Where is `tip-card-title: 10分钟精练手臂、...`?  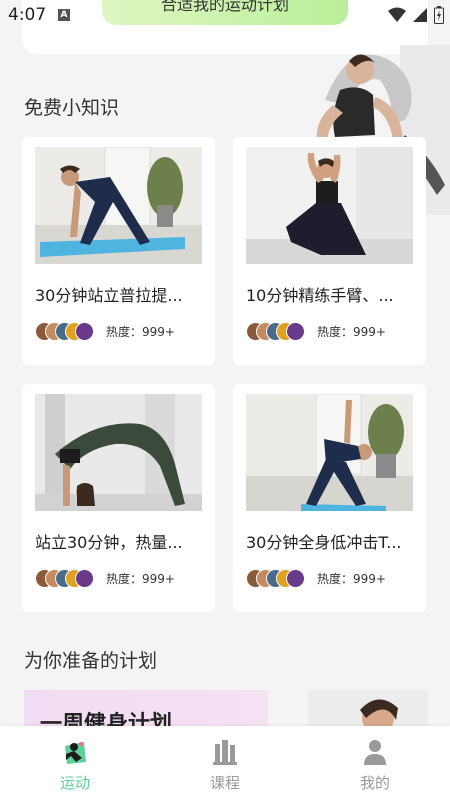
tip-card-title: 10分钟精练手臂、... is located at coordinates (320, 295).